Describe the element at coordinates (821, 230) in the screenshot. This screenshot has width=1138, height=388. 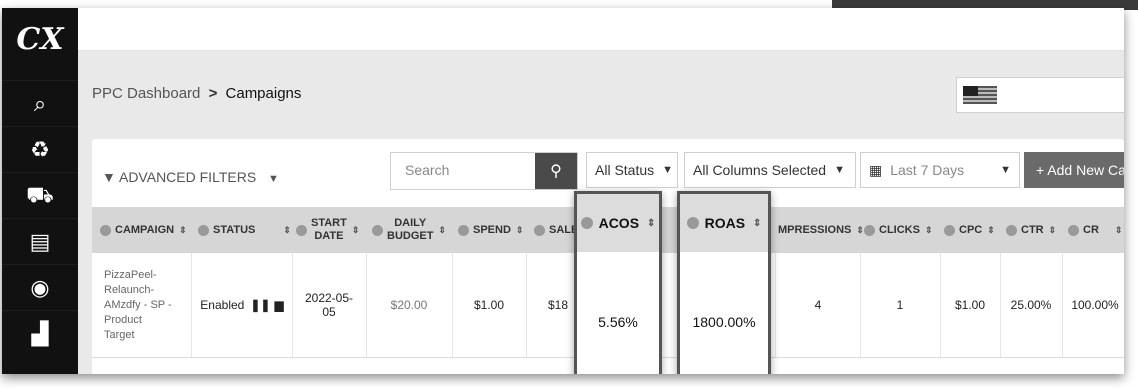
I see `col-impressions: MPRESSIONS ⇕` at that location.